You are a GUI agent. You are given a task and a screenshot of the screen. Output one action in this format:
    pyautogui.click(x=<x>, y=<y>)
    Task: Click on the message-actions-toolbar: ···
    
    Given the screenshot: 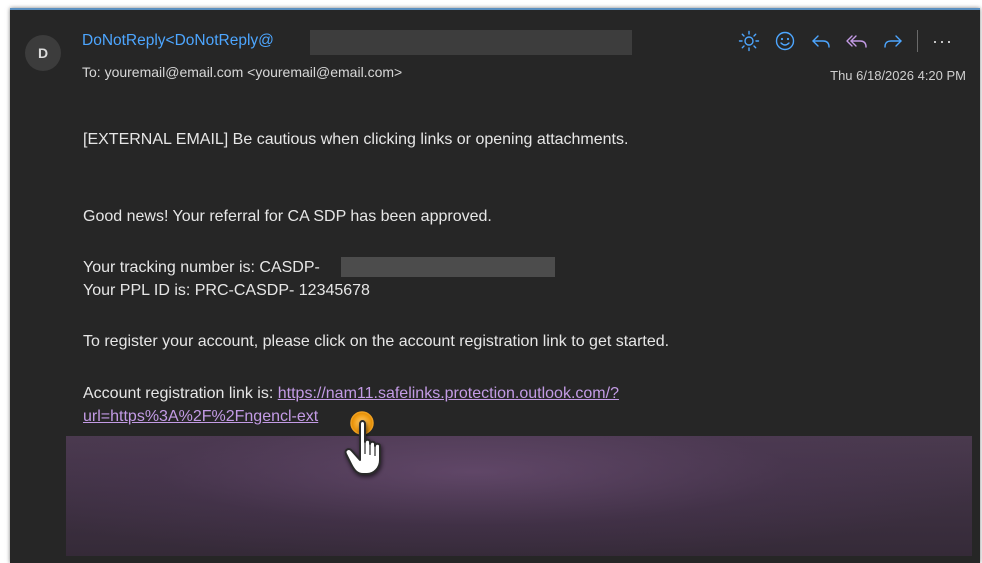 What is the action you would take?
    pyautogui.click(x=844, y=41)
    